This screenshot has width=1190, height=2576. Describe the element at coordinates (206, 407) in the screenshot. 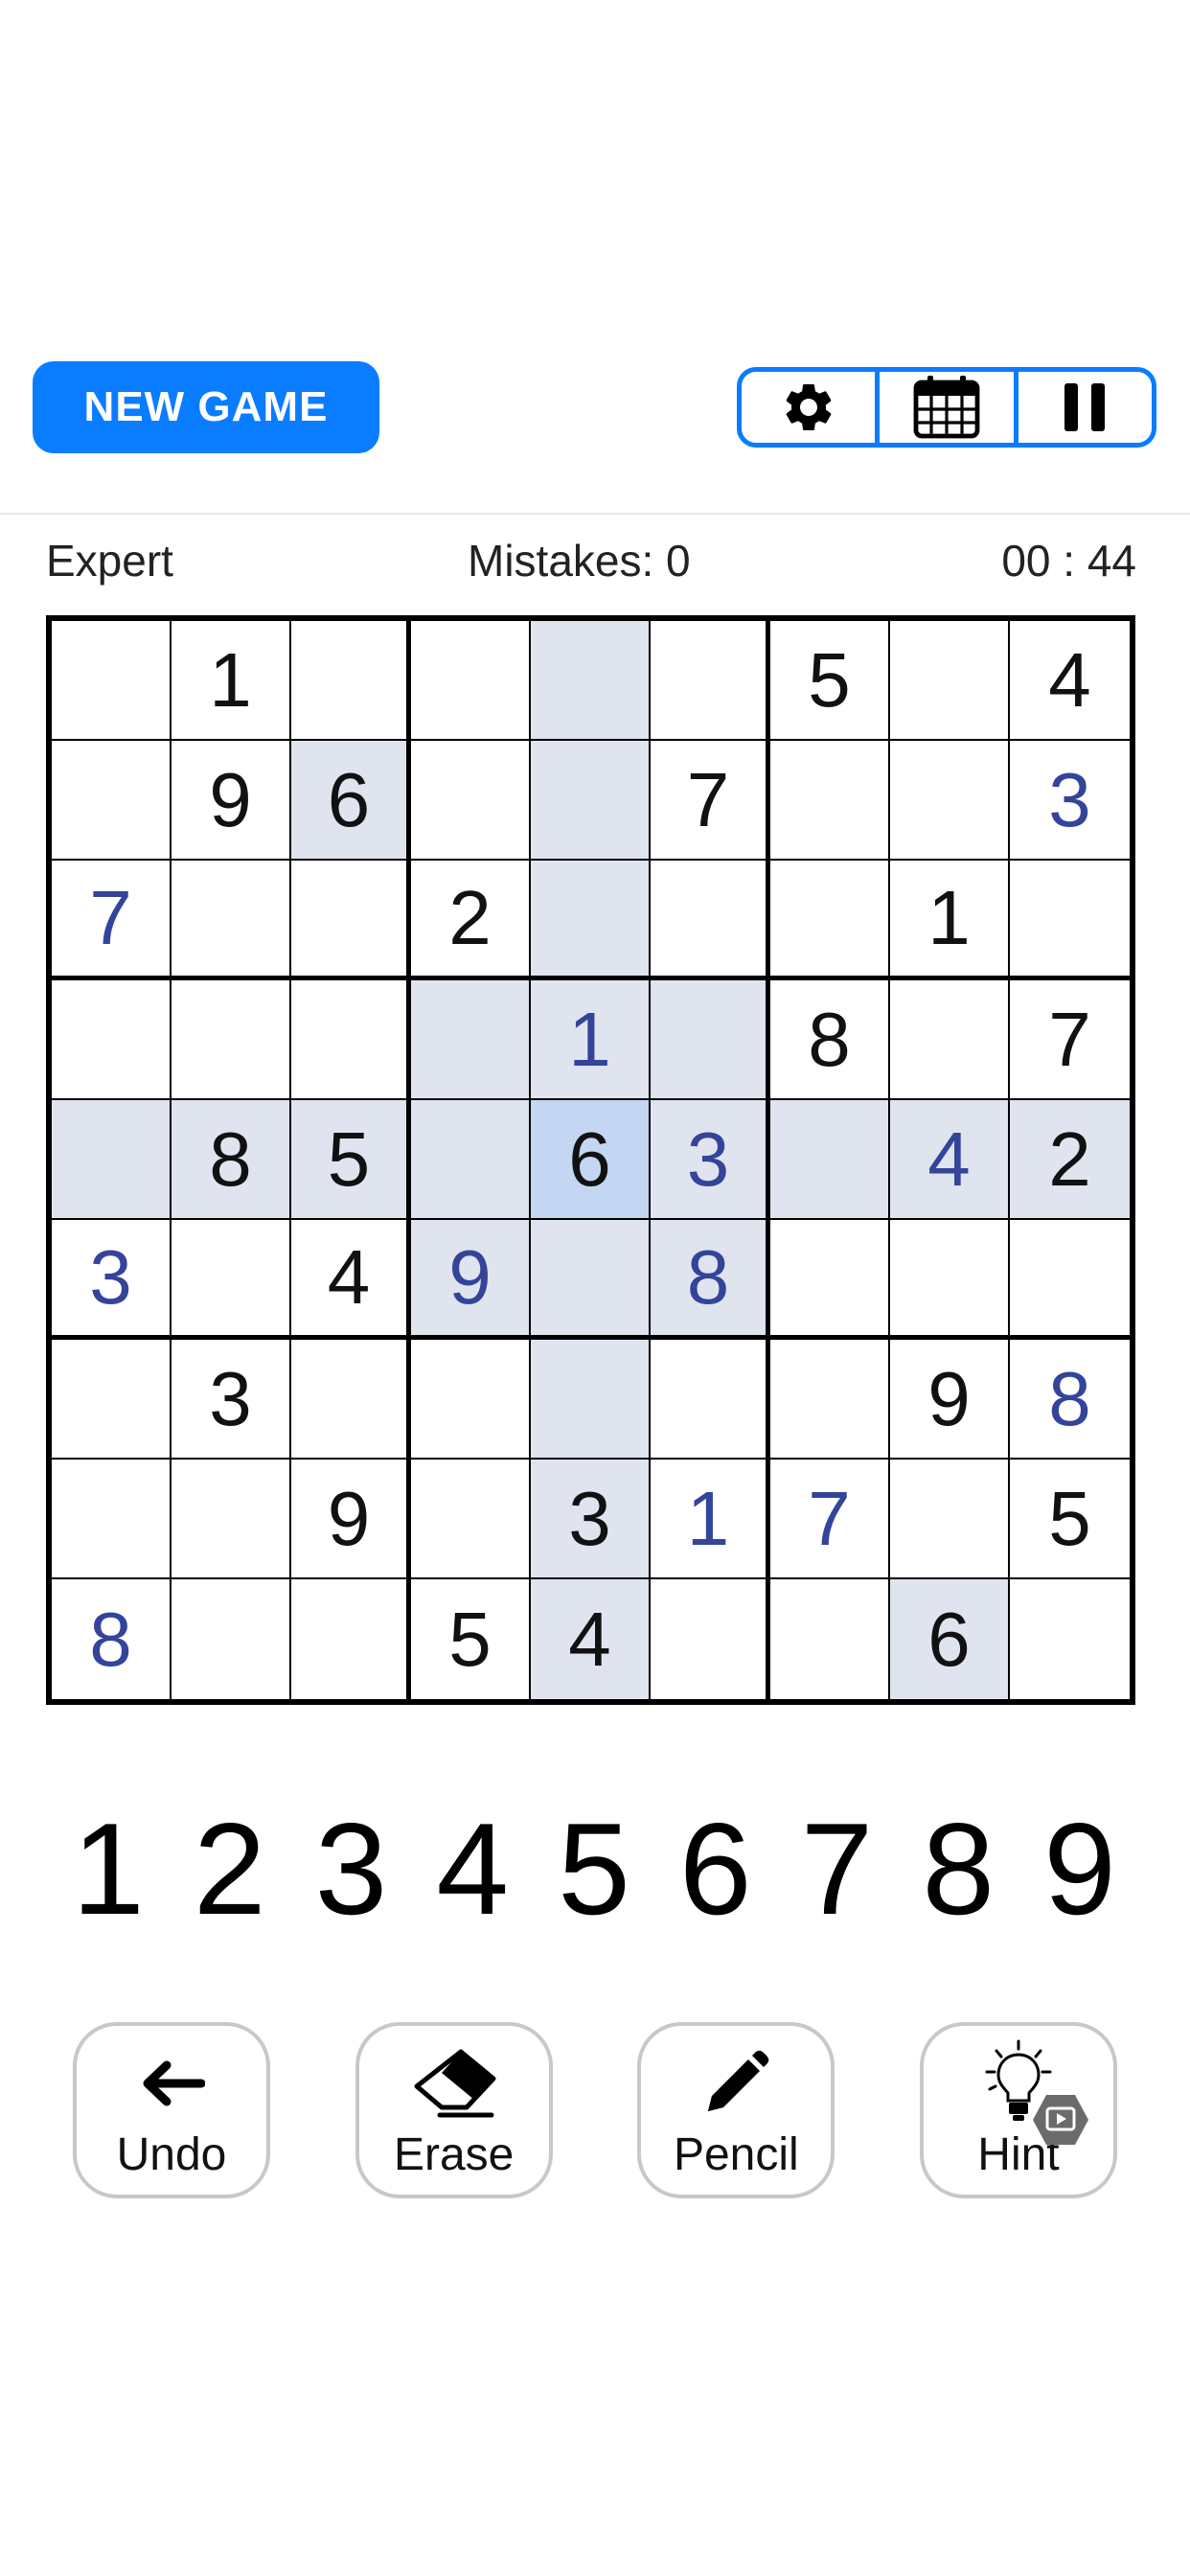

I see `new-game-button: NEW GAME` at that location.